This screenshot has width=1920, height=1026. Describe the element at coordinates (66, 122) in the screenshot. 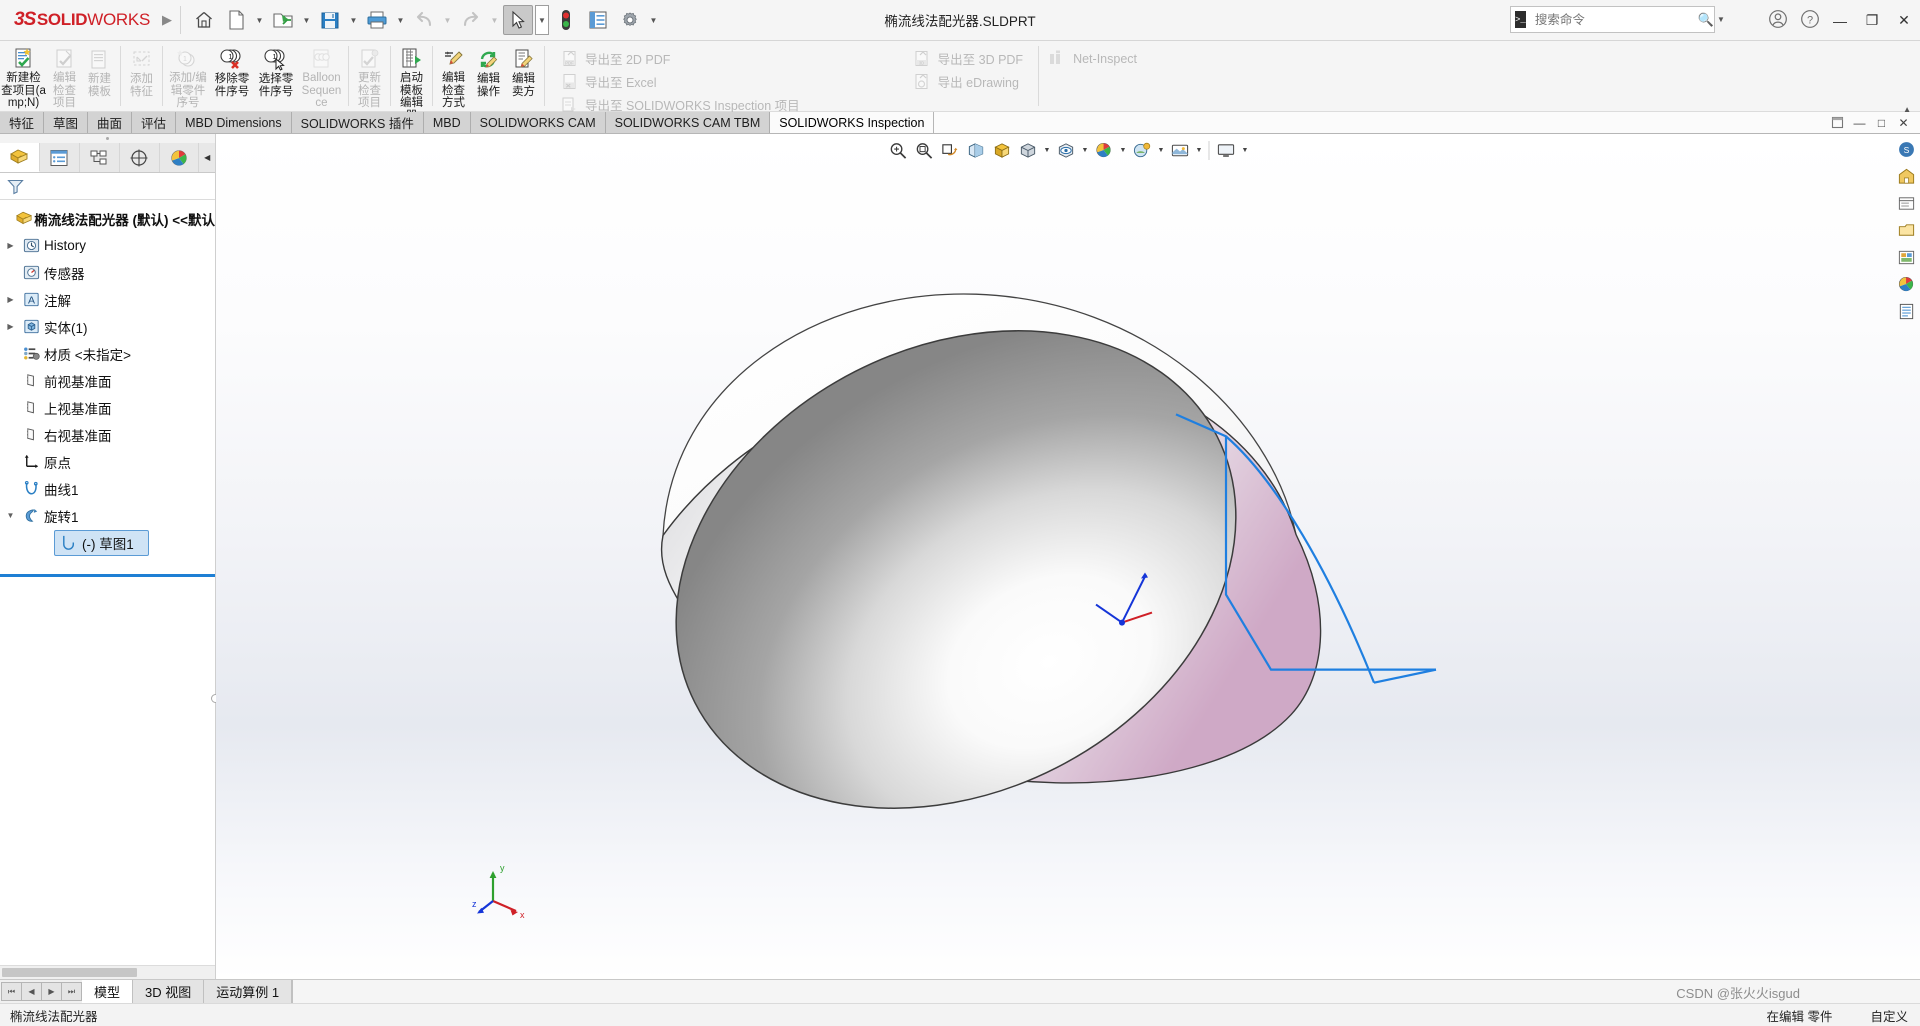

I see `tab-sketch: 草图` at that location.